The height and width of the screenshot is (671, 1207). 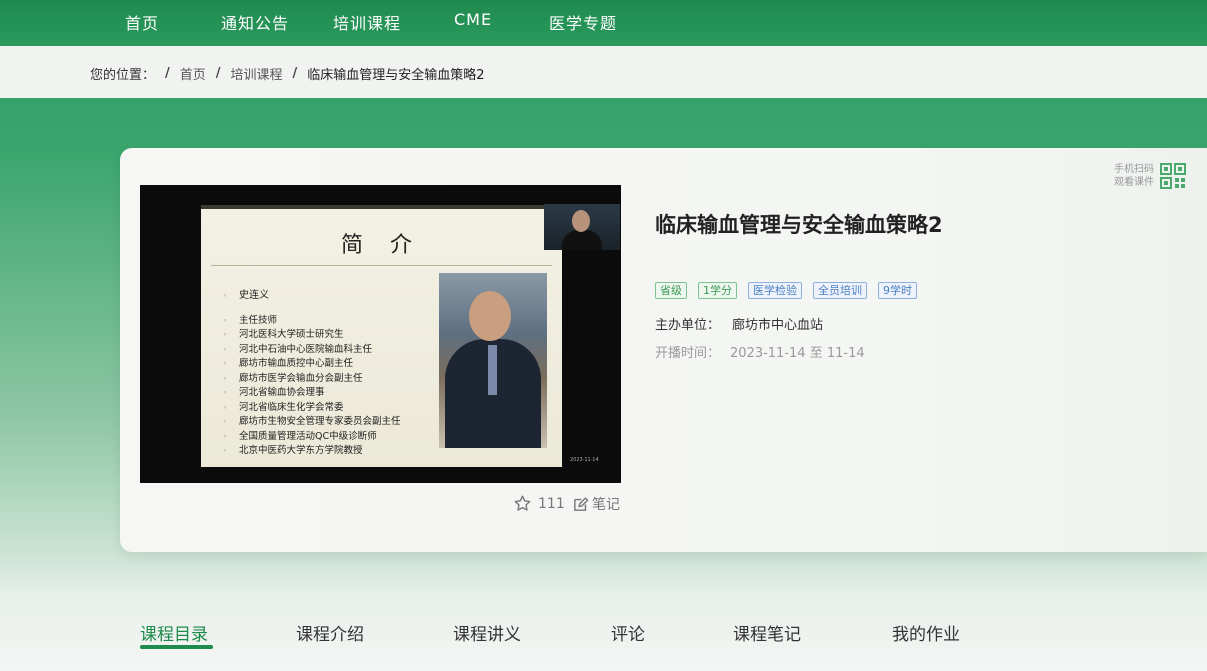 What do you see at coordinates (583, 22) in the screenshot?
I see `nav-item-topics: 医学专题` at bounding box center [583, 22].